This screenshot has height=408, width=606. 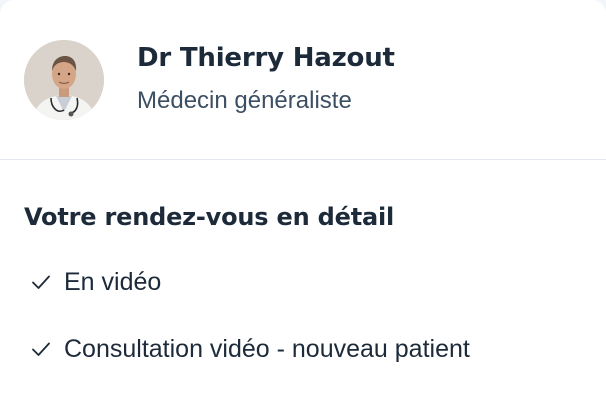 I want to click on avatar, so click(x=64, y=79).